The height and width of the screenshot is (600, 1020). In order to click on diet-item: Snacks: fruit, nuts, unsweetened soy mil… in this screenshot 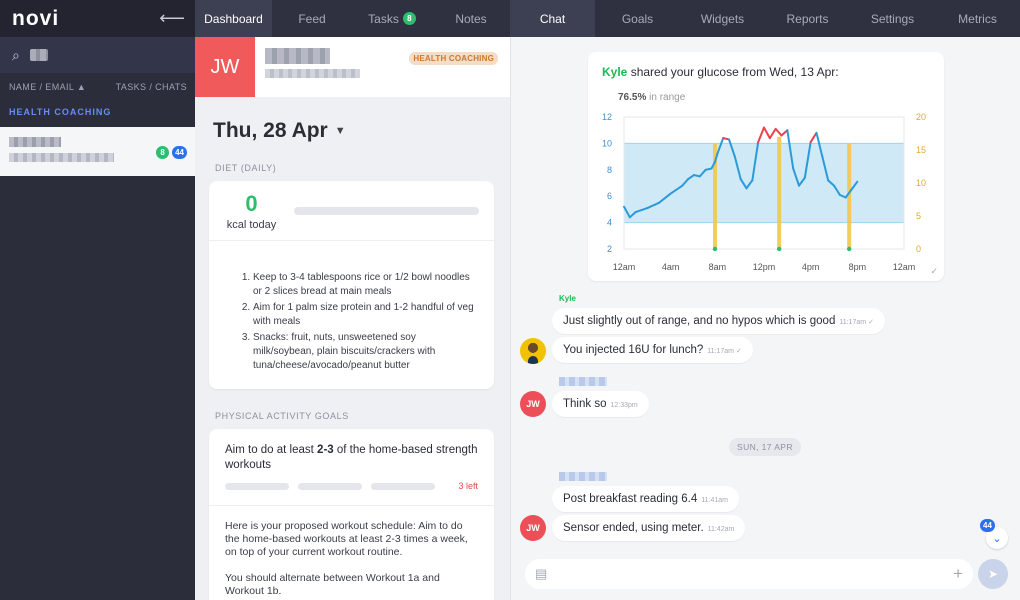, I will do `click(365, 352)`.